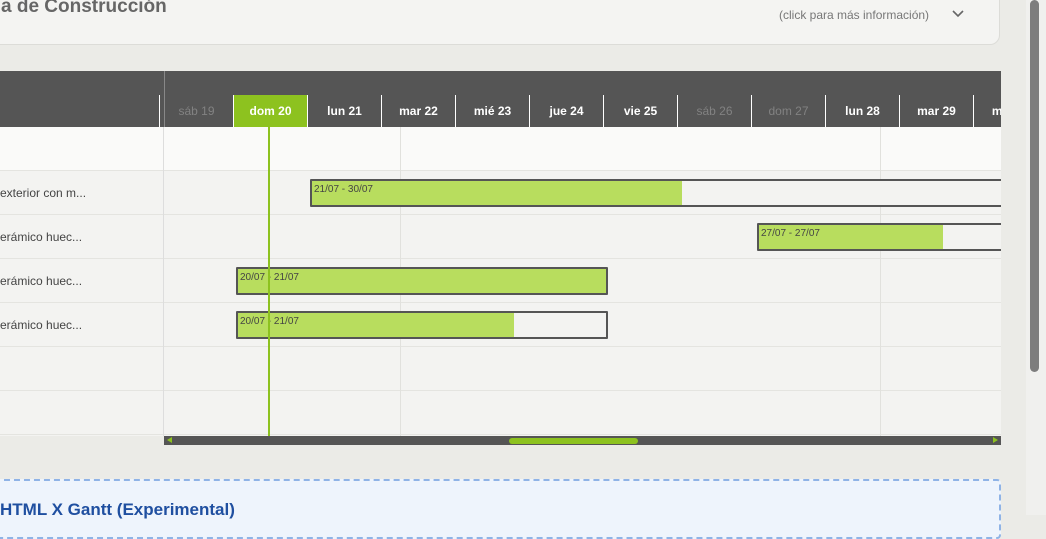  What do you see at coordinates (82, 99) in the screenshot?
I see `grid-header` at bounding box center [82, 99].